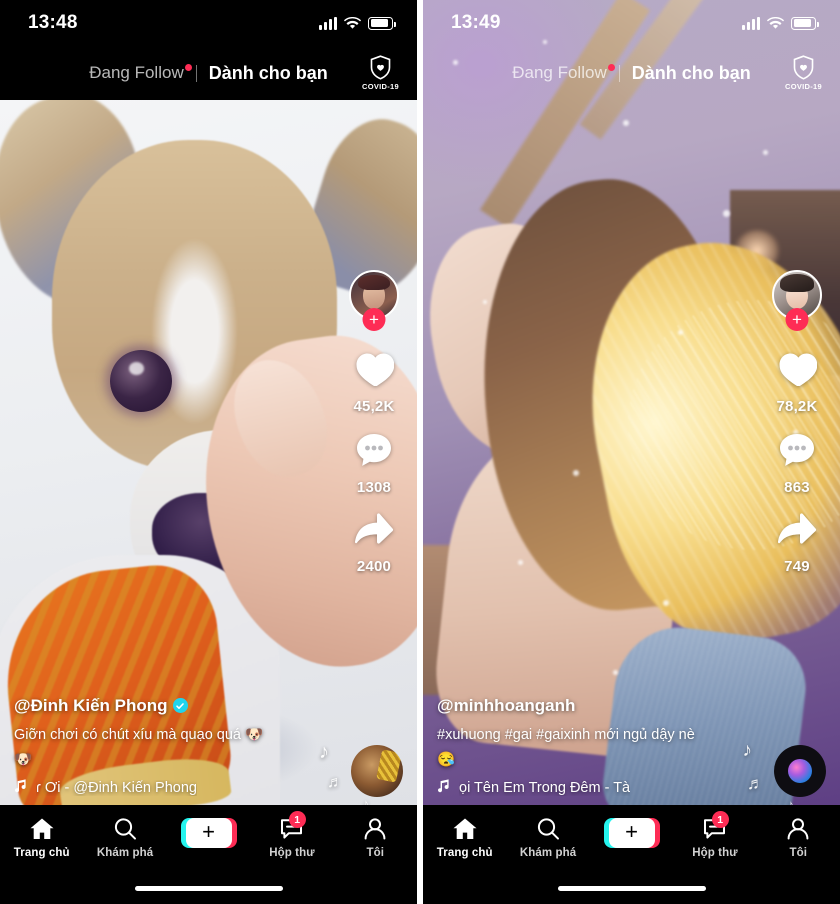 The width and height of the screenshot is (840, 904). I want to click on comment-button: 863, so click(797, 463).